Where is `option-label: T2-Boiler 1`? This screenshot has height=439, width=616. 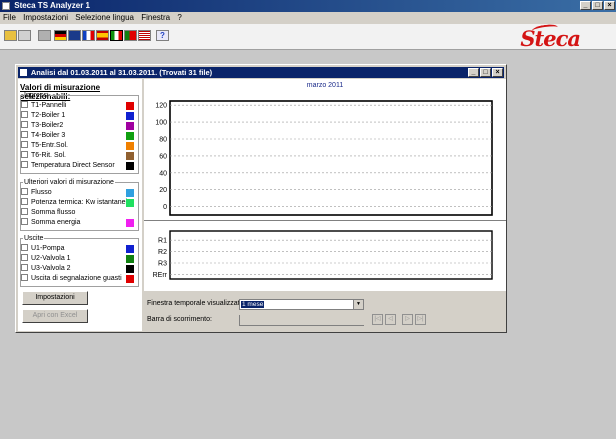
option-label: T2-Boiler 1 is located at coordinates (48, 115).